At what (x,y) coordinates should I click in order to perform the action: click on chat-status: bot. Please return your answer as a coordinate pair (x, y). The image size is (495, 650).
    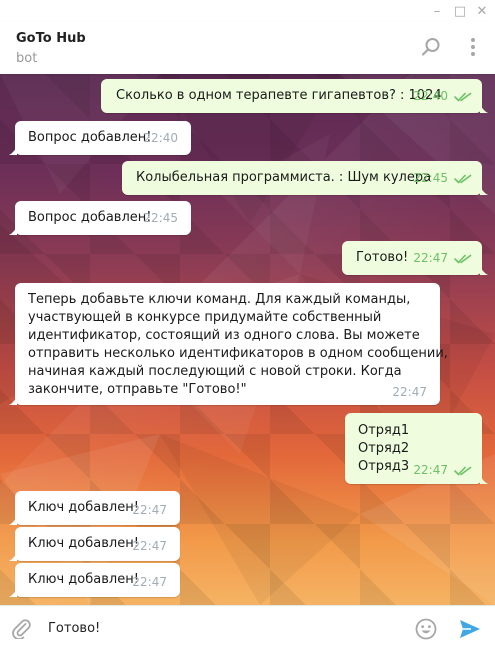
    Looking at the image, I should click on (27, 58).